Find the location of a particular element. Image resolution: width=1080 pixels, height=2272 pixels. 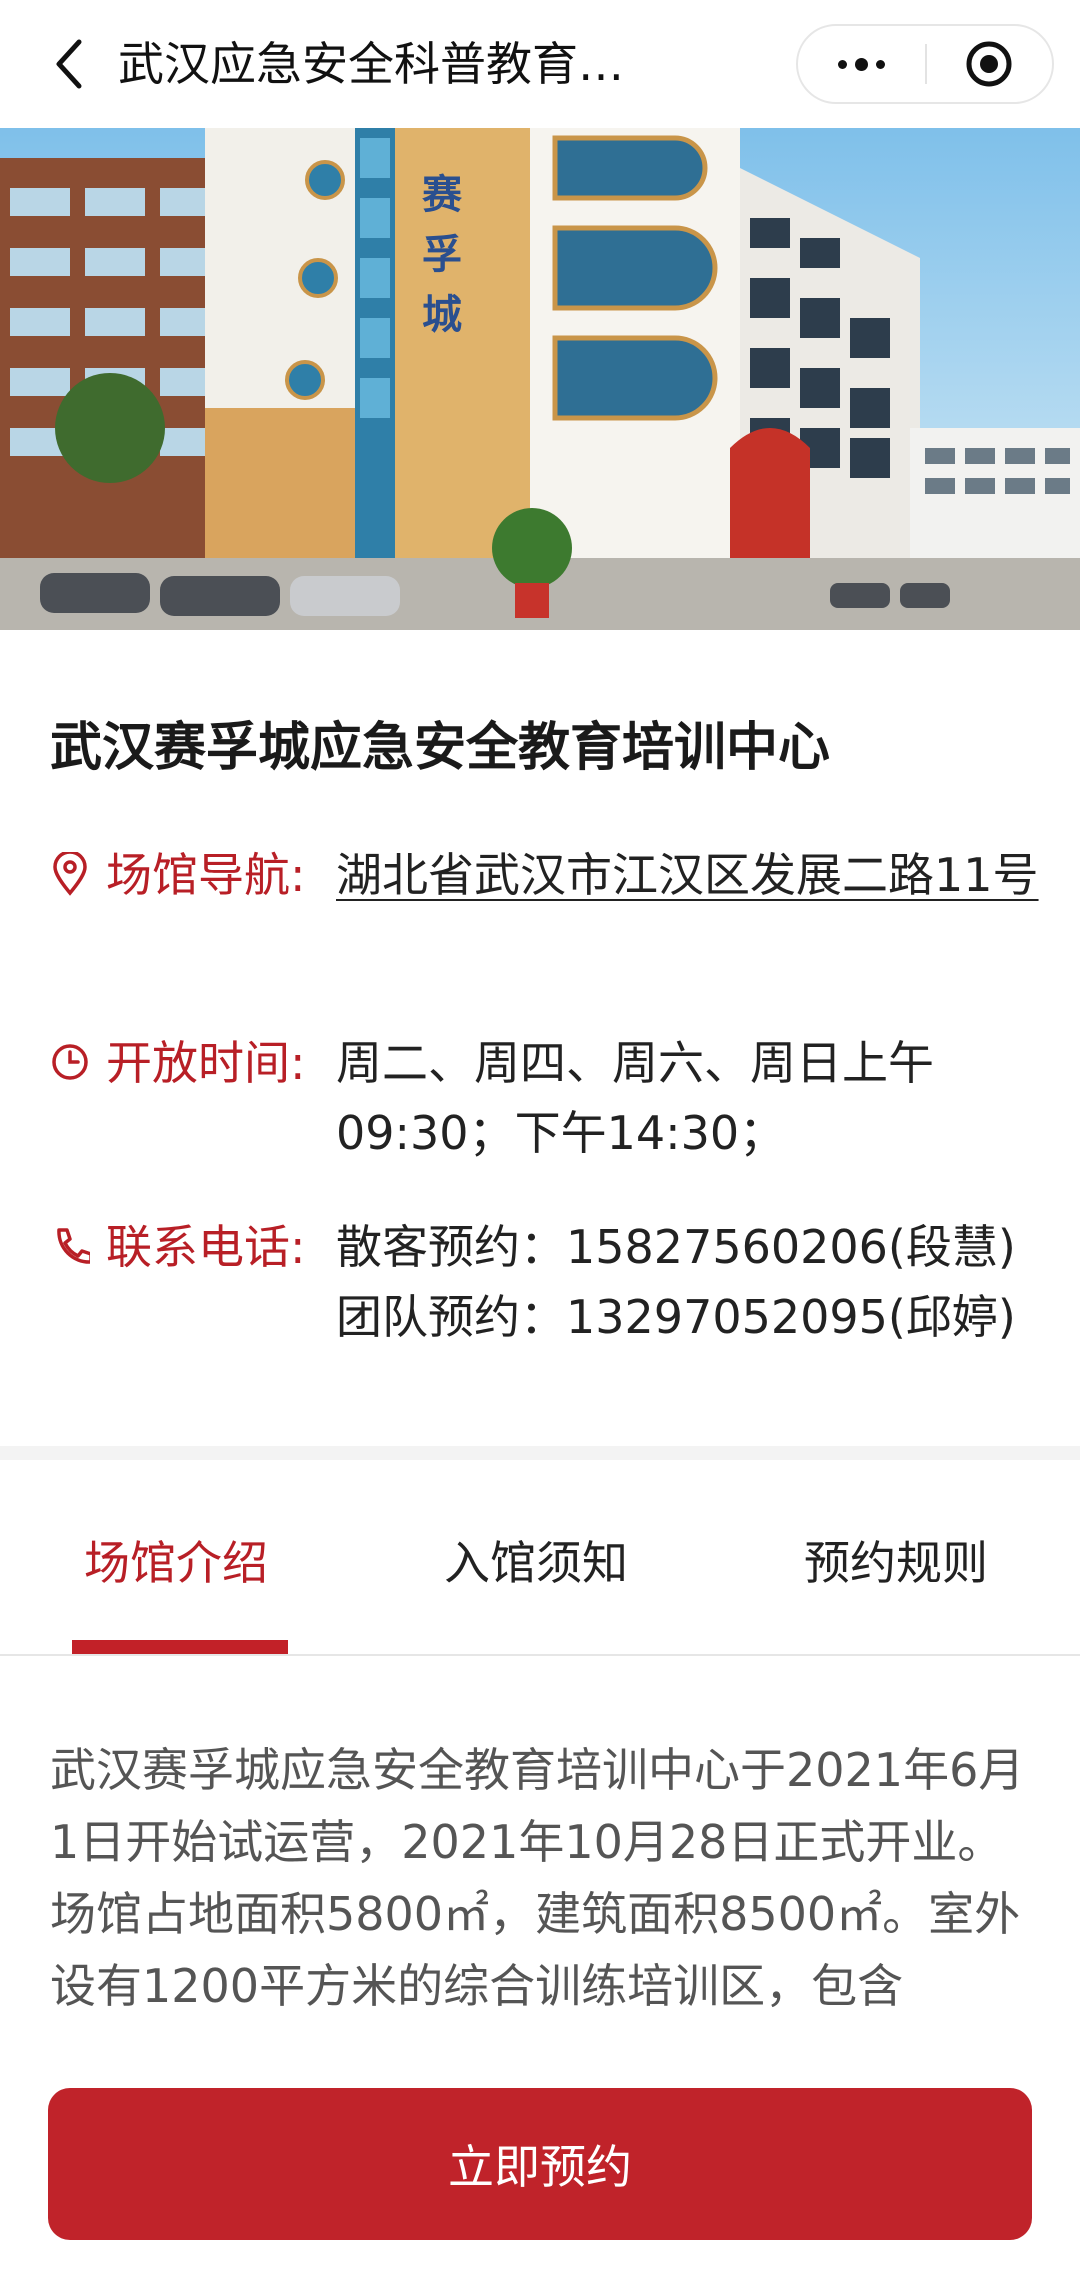

hours-row: 开放时间: 周二、周四、周六、周日上午09:30；下午14:30； is located at coordinates (545, 1103).